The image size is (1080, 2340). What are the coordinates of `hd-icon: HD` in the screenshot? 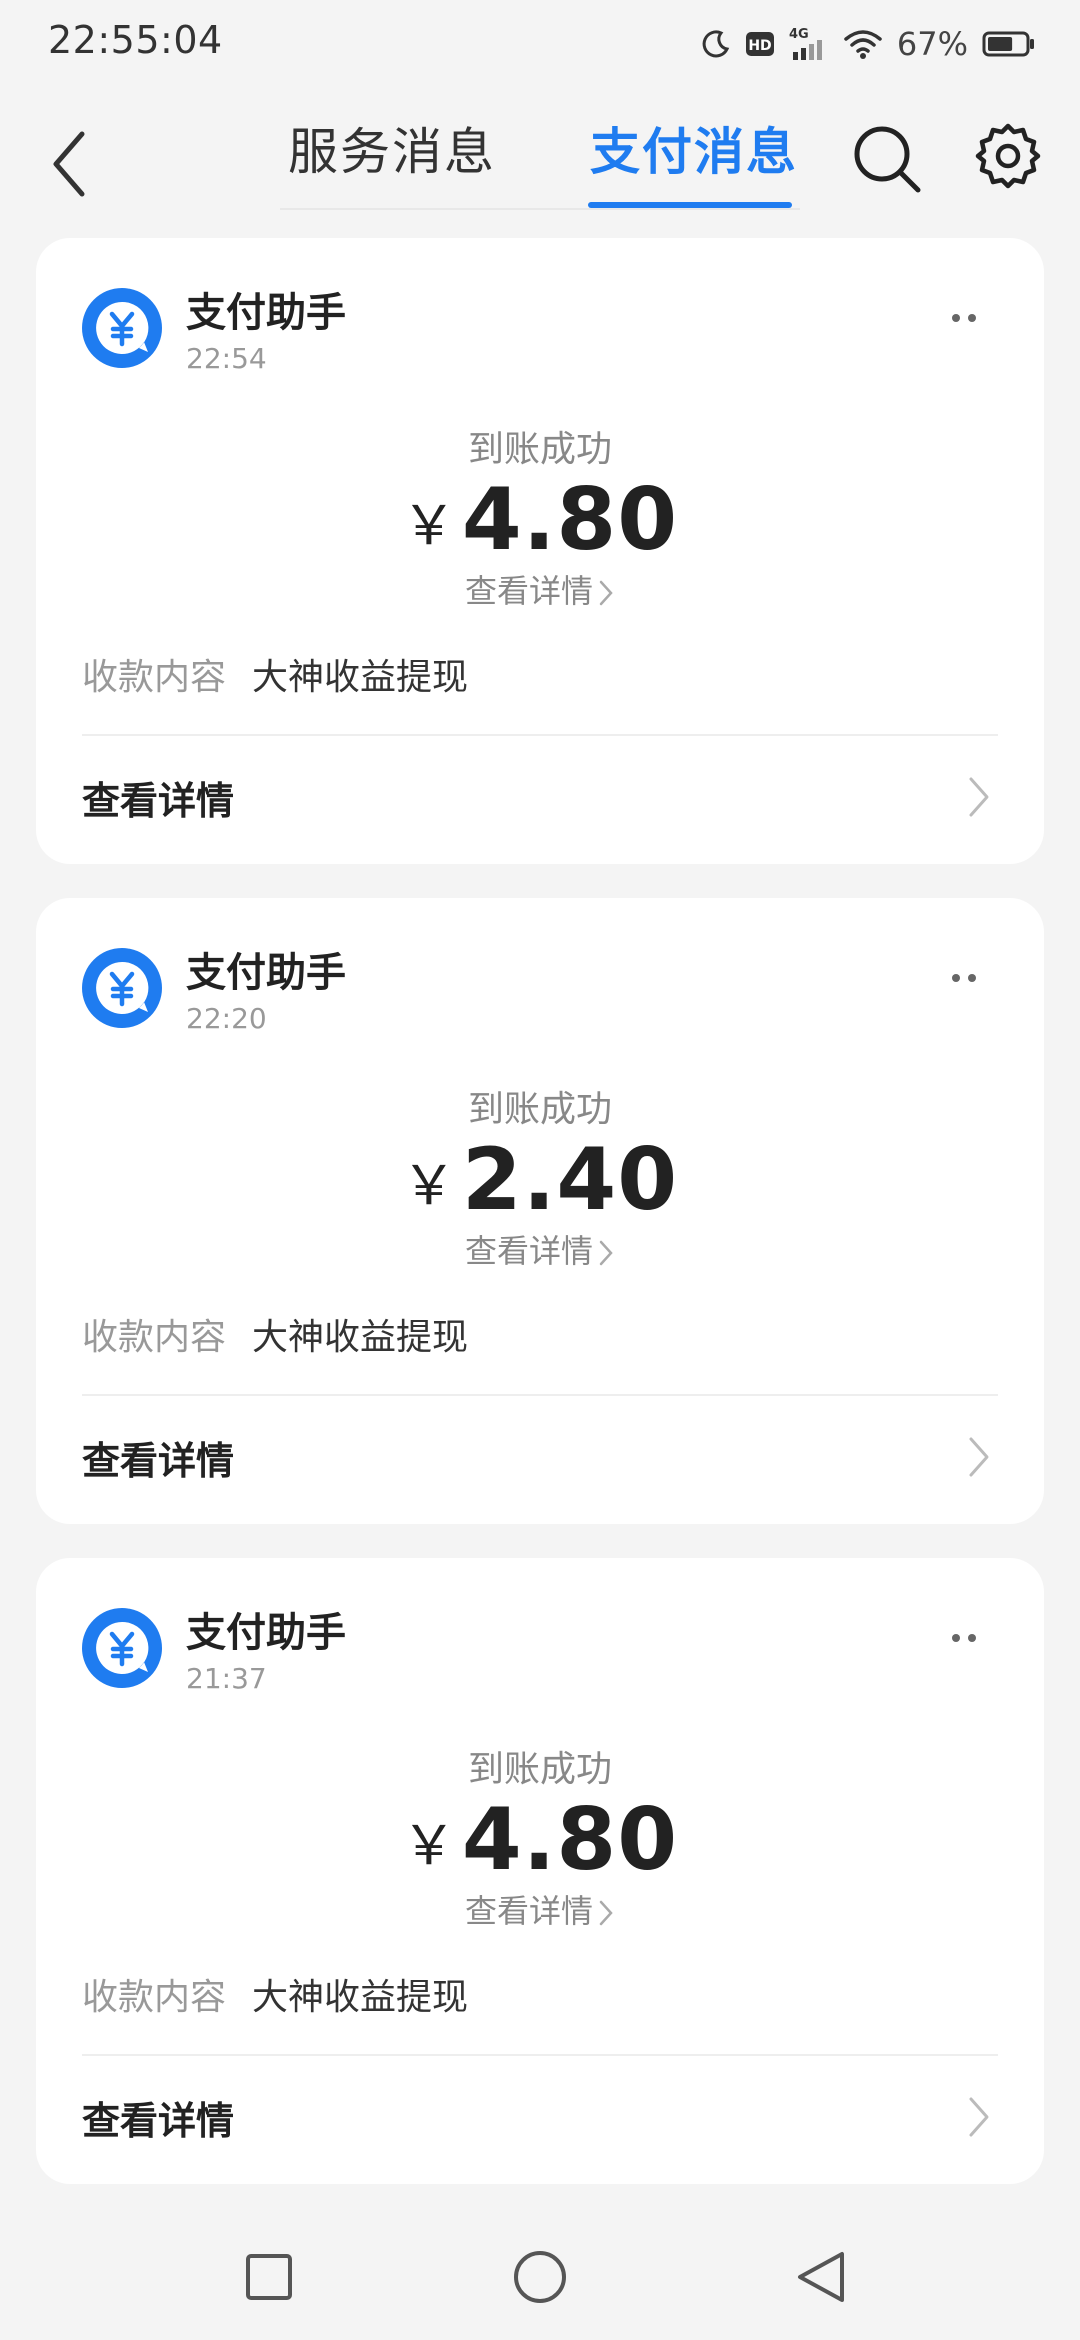 It's located at (760, 44).